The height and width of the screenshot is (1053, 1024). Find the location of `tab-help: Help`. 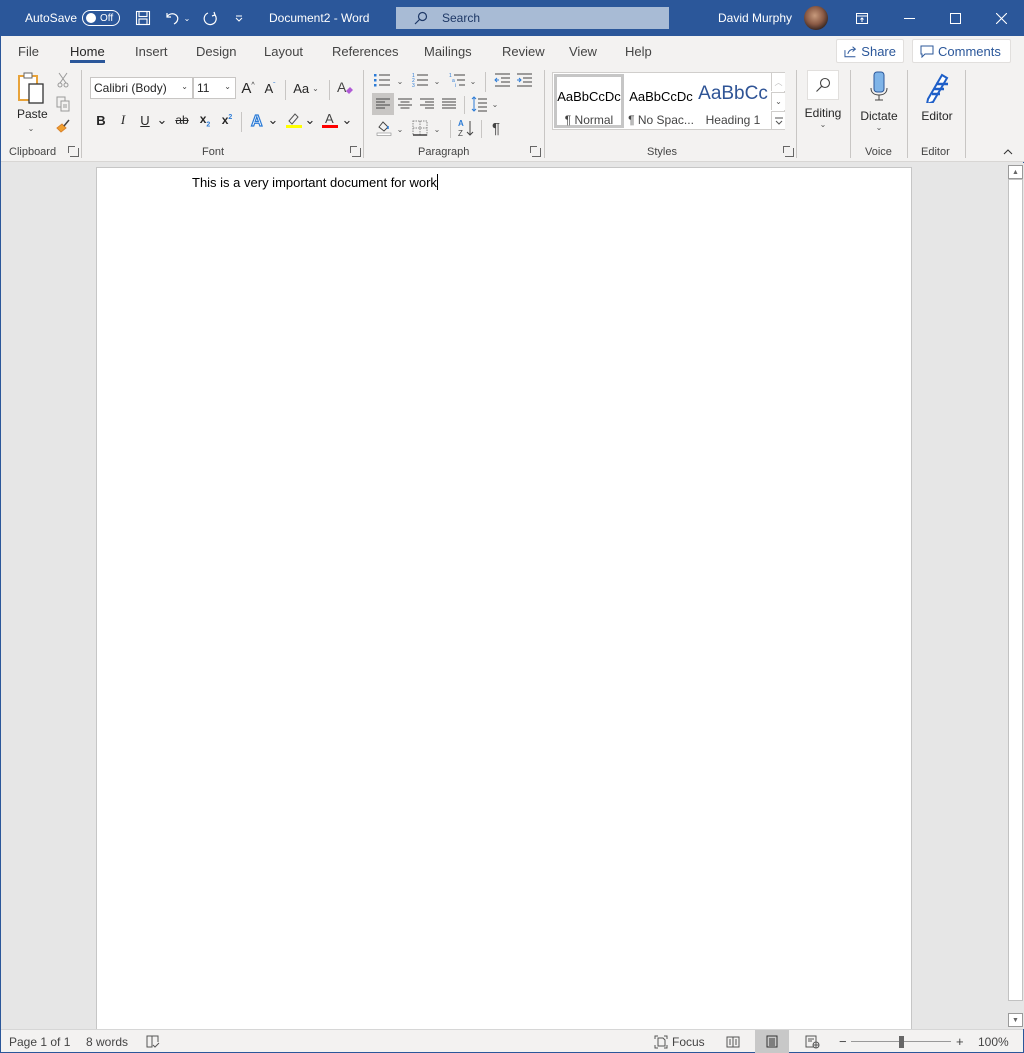

tab-help: Help is located at coordinates (638, 51).